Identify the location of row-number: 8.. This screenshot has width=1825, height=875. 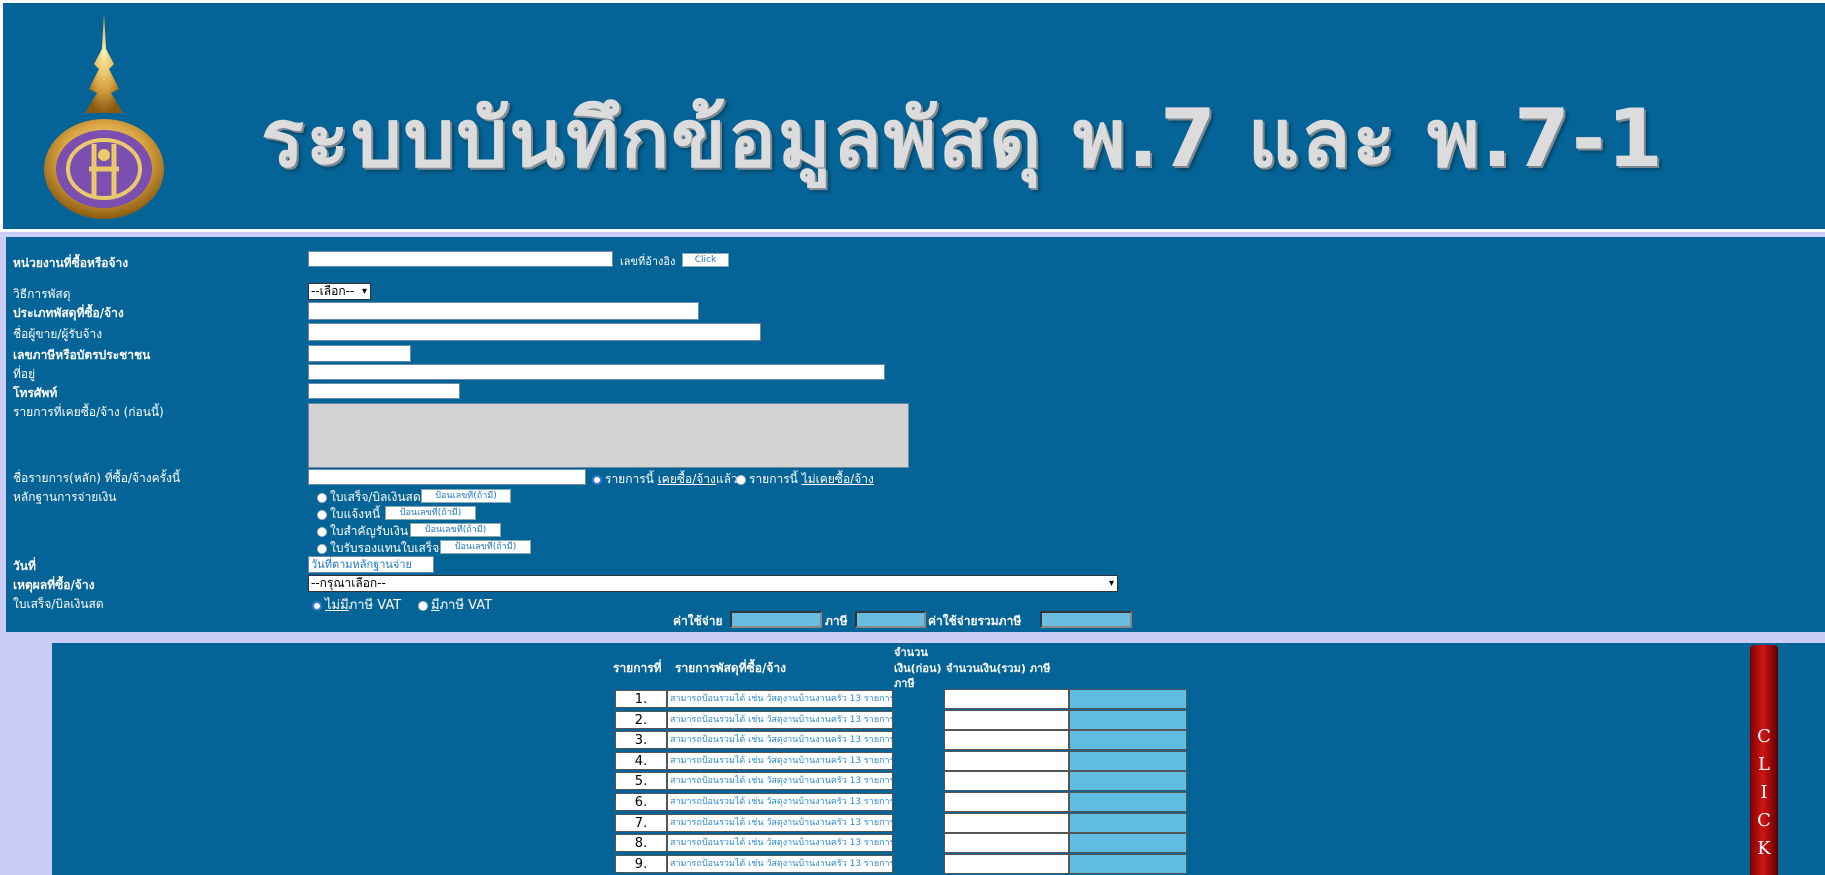
(641, 843).